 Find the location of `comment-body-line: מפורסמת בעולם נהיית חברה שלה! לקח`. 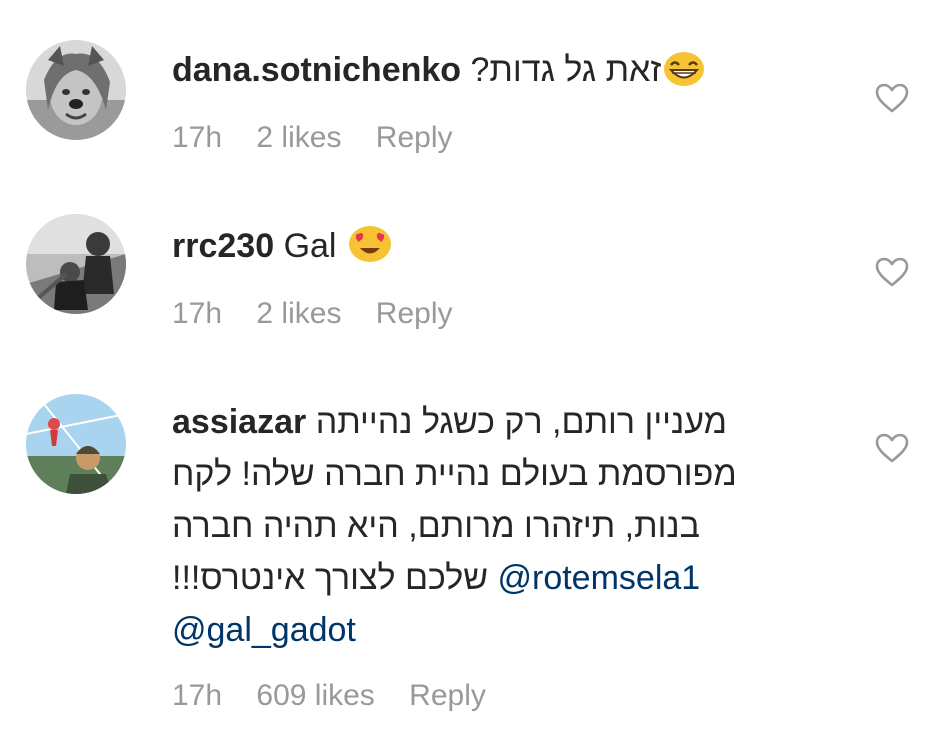

comment-body-line: מפורסמת בעולם נהיית חברה שלה! לקח is located at coordinates (454, 474).